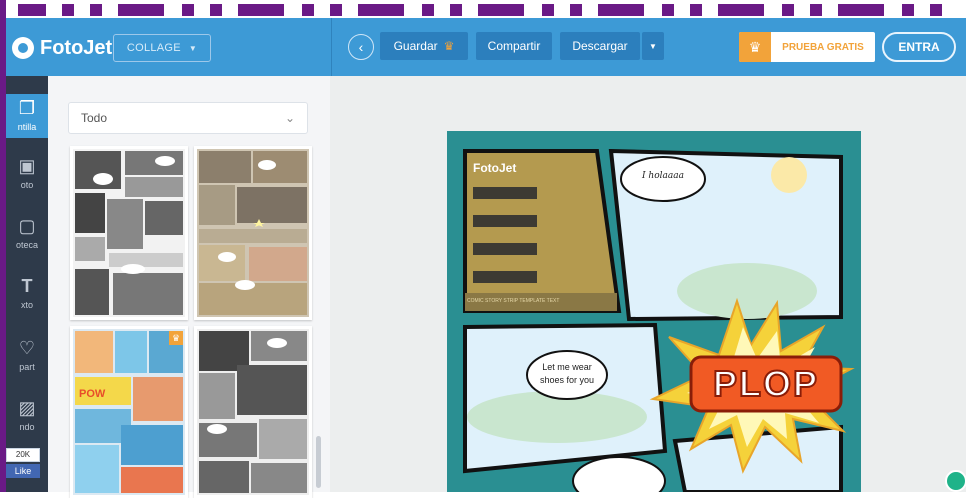 The height and width of the screenshot is (498, 966). What do you see at coordinates (23, 48) in the screenshot?
I see `fotojet-logo-icon` at bounding box center [23, 48].